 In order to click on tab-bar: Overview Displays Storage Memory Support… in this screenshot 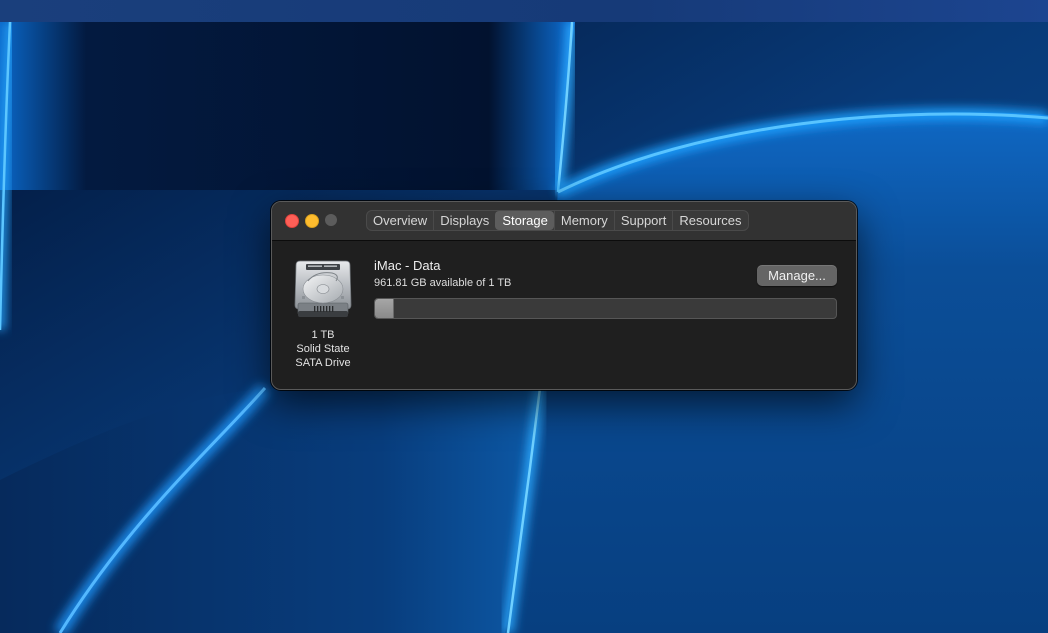, I will do `click(557, 220)`.